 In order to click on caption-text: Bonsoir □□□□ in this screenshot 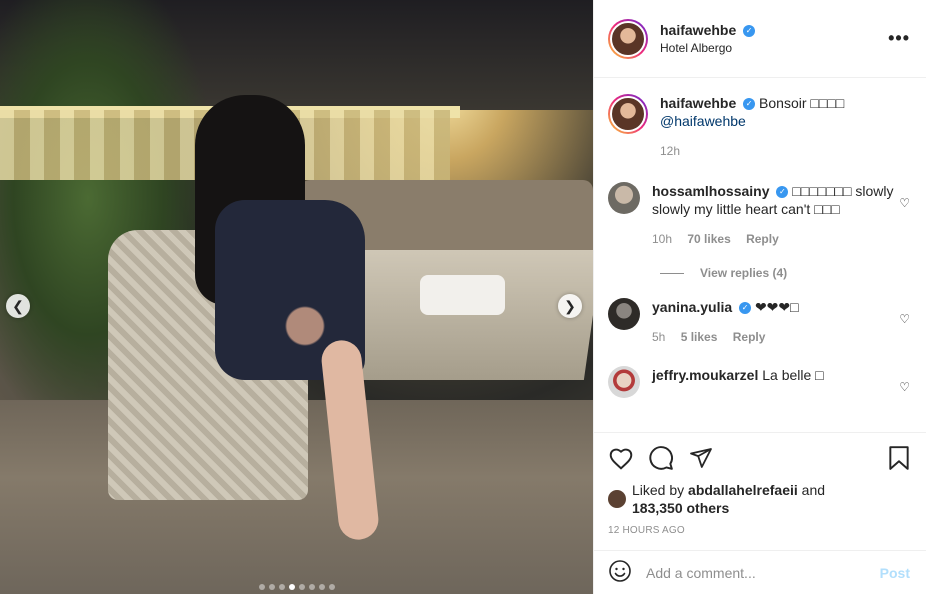, I will do `click(802, 103)`.